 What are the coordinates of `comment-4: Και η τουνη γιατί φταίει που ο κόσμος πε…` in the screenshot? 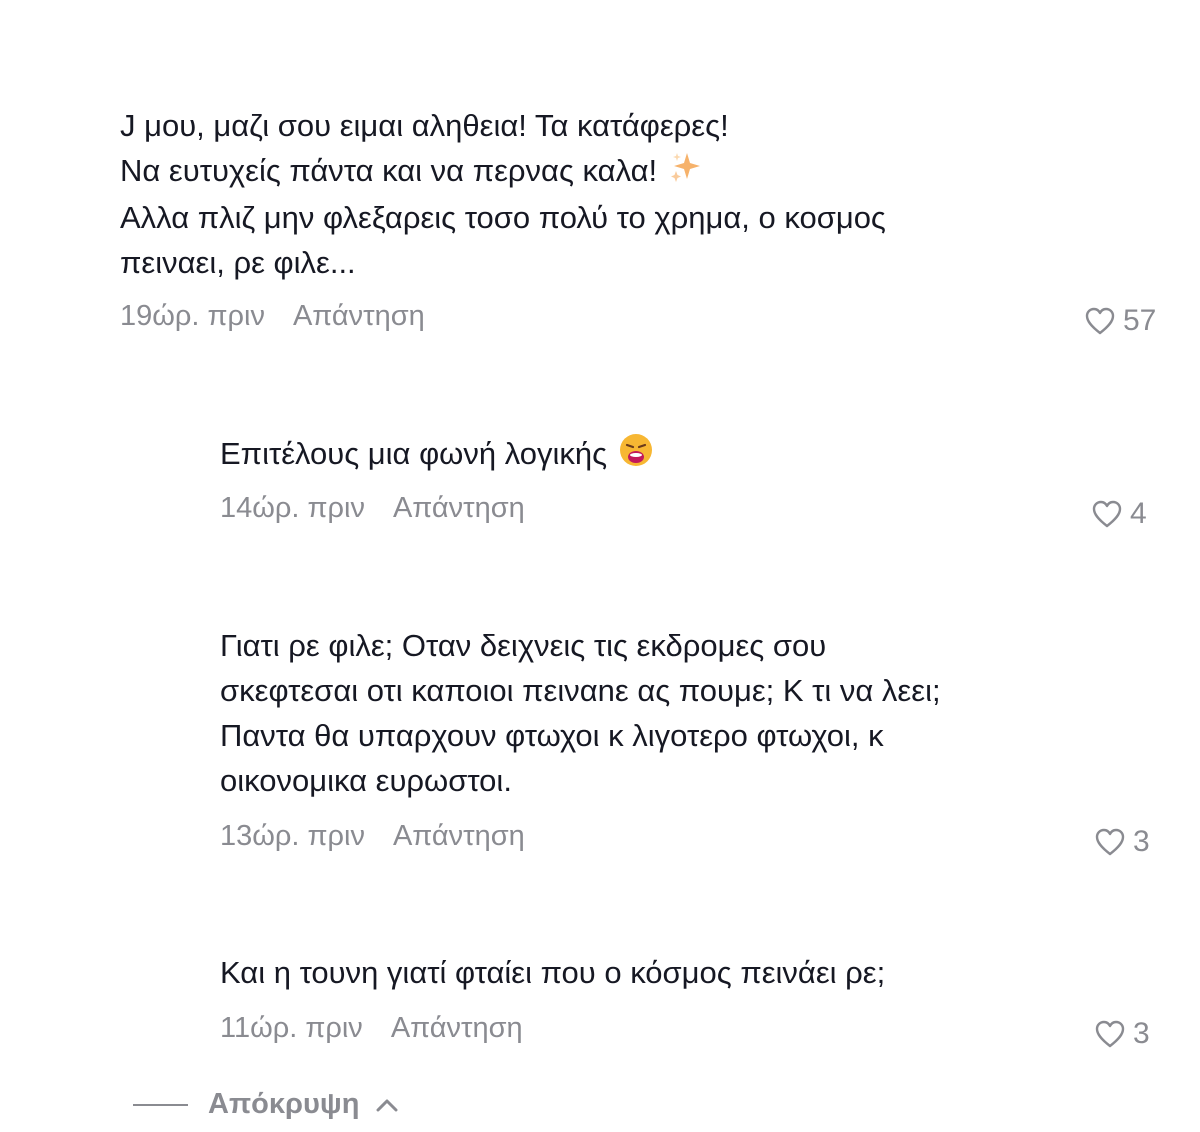 It's located at (552, 972).